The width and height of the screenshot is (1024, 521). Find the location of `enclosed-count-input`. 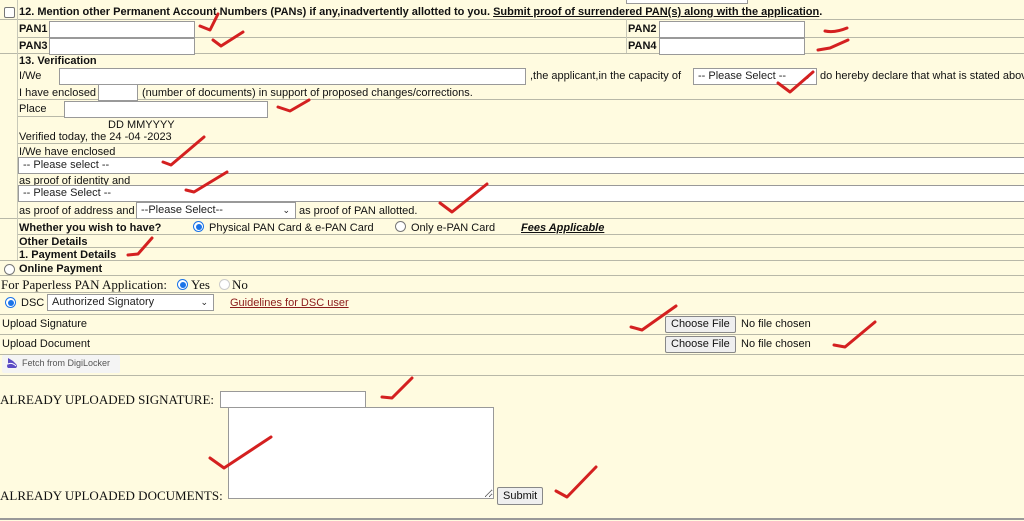

enclosed-count-input is located at coordinates (118, 92).